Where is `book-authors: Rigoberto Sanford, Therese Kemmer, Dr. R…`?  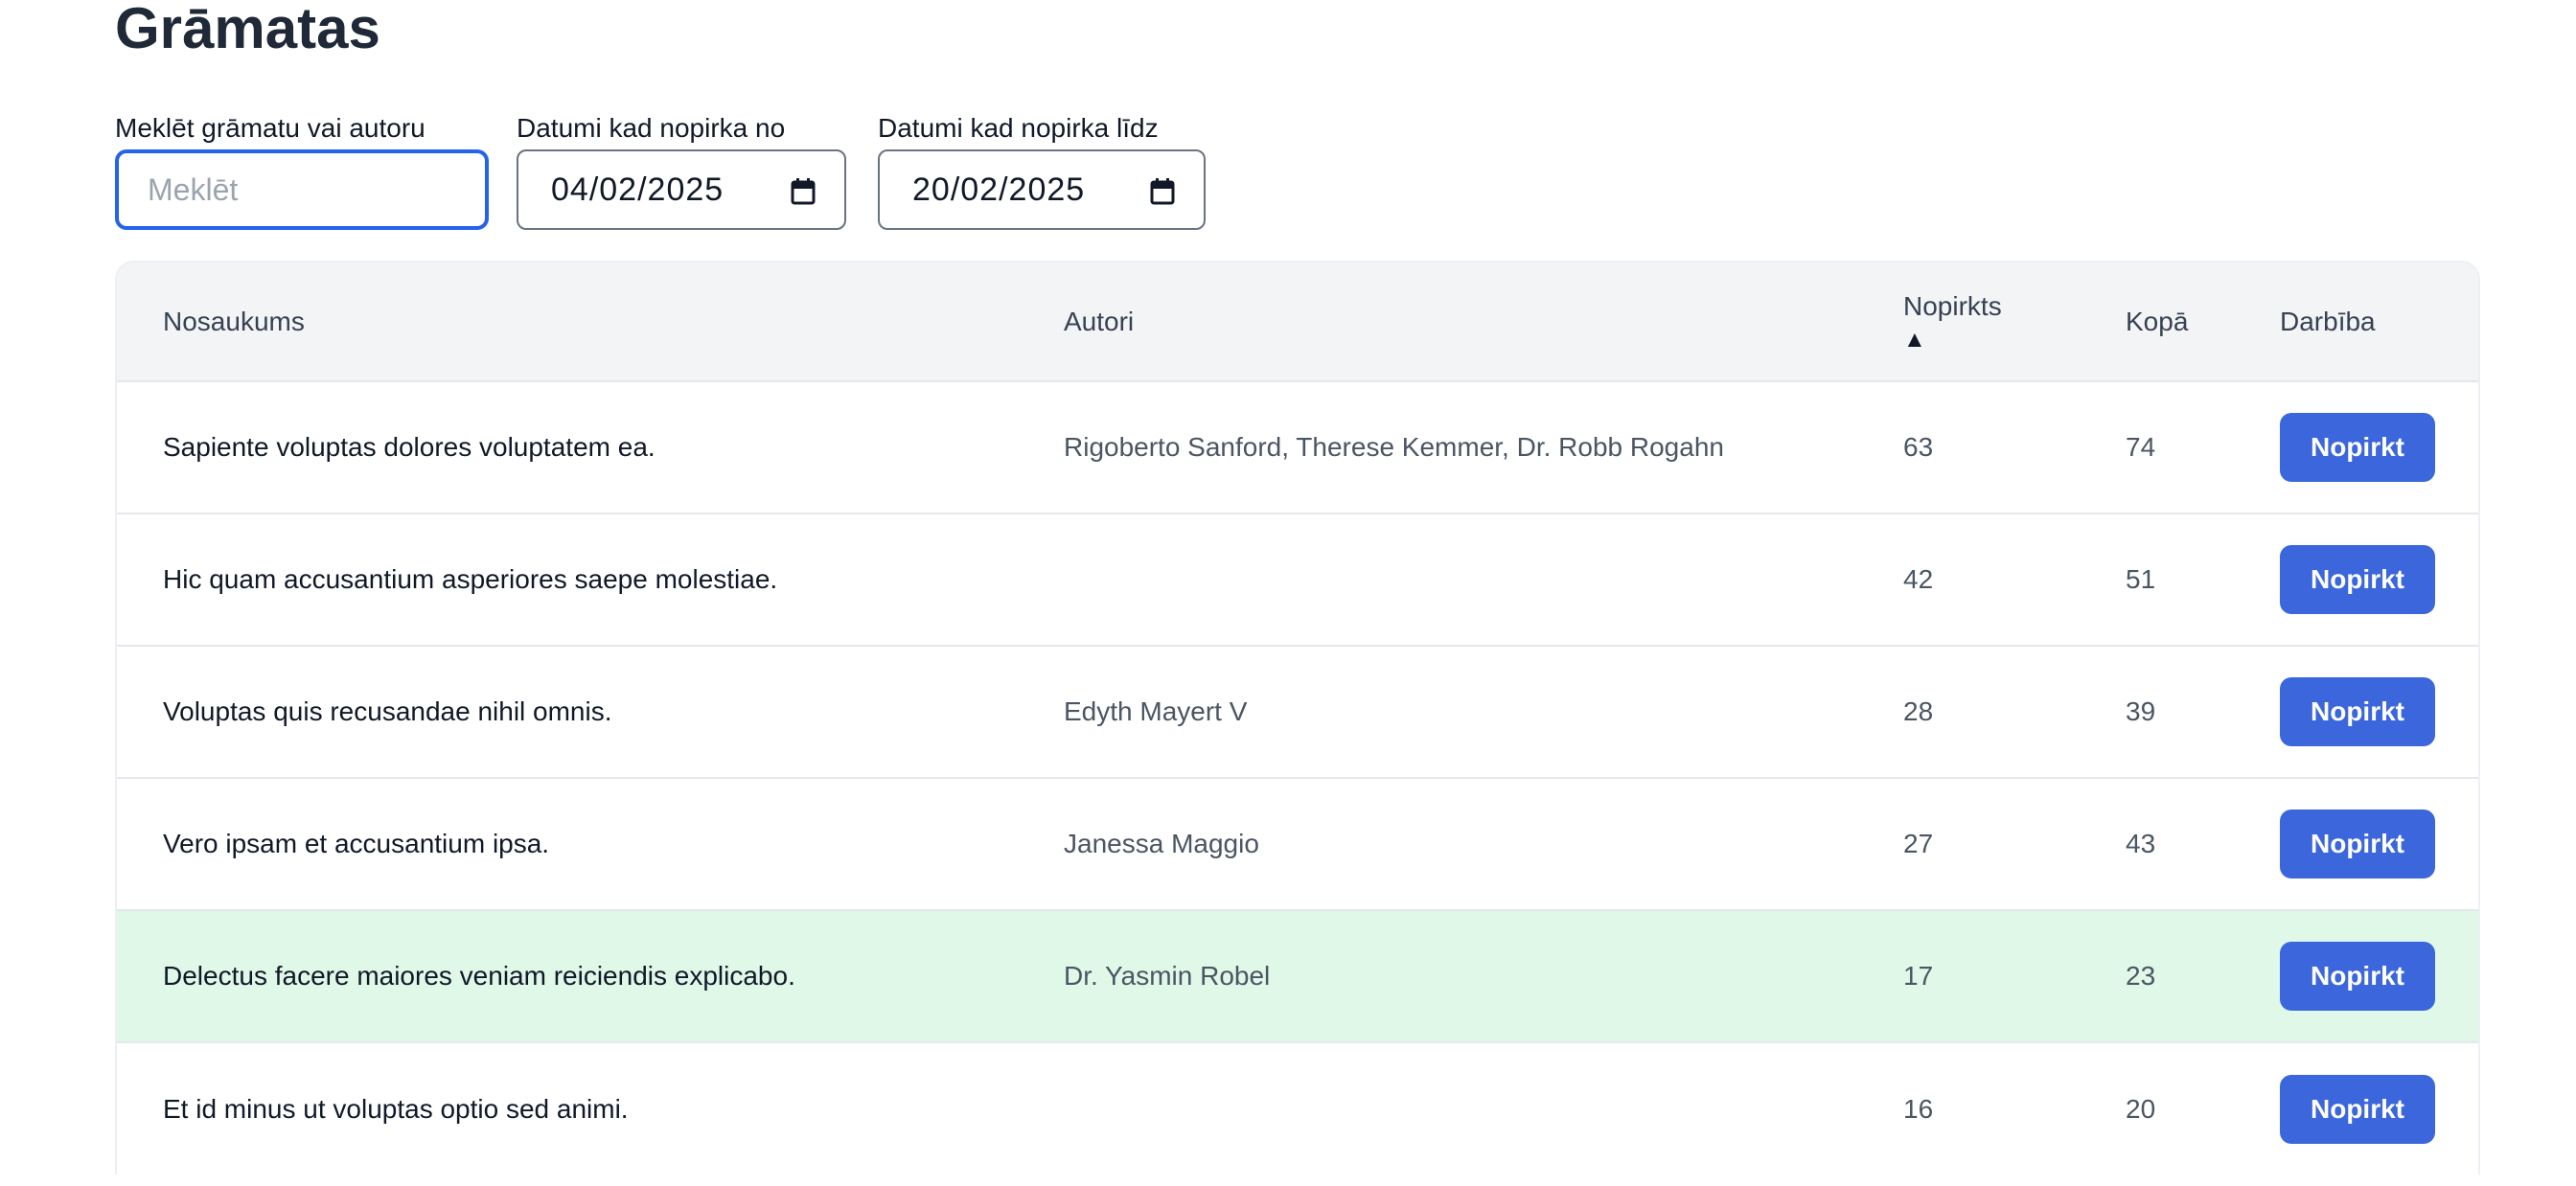
book-authors: Rigoberto Sanford, Therese Kemmer, Dr. R… is located at coordinates (1394, 447).